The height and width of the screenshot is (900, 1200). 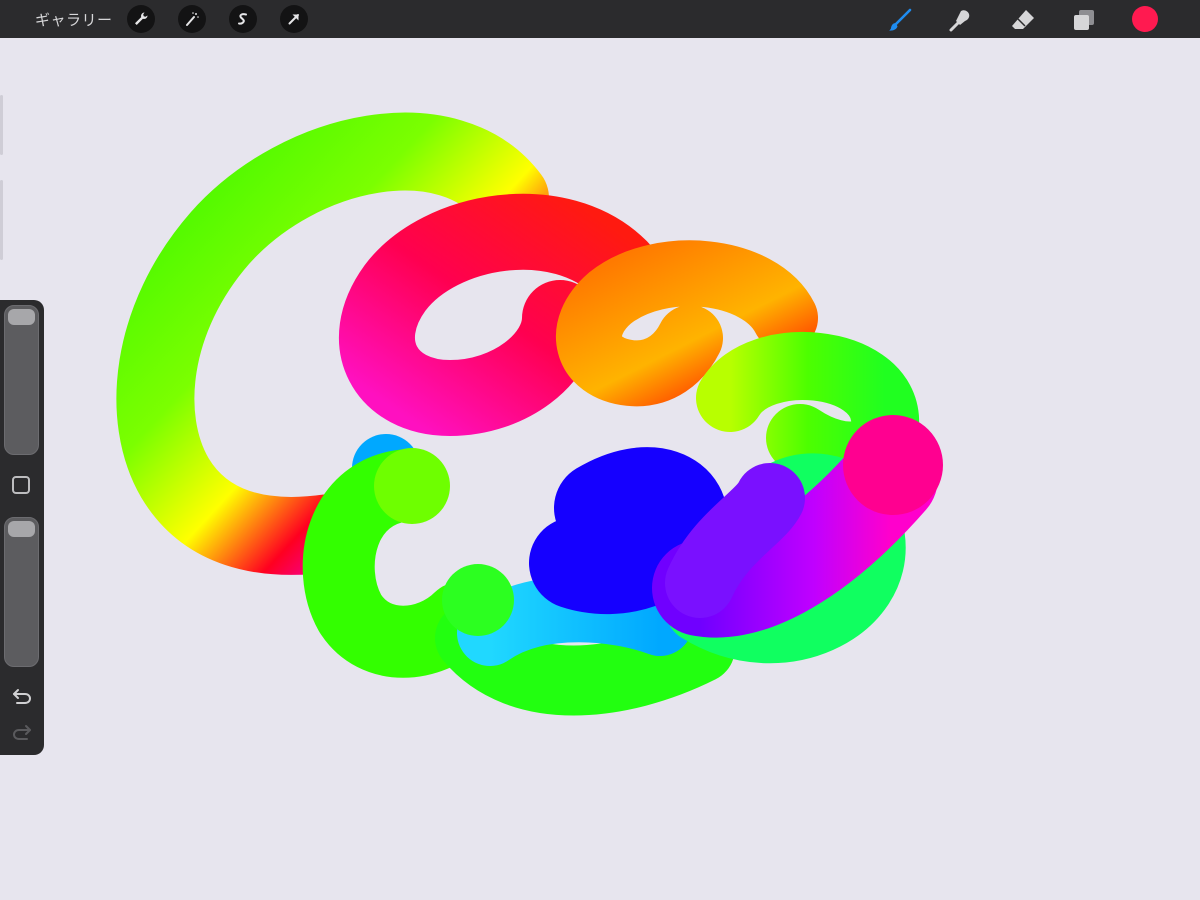 What do you see at coordinates (21, 592) in the screenshot?
I see `opacity-slider` at bounding box center [21, 592].